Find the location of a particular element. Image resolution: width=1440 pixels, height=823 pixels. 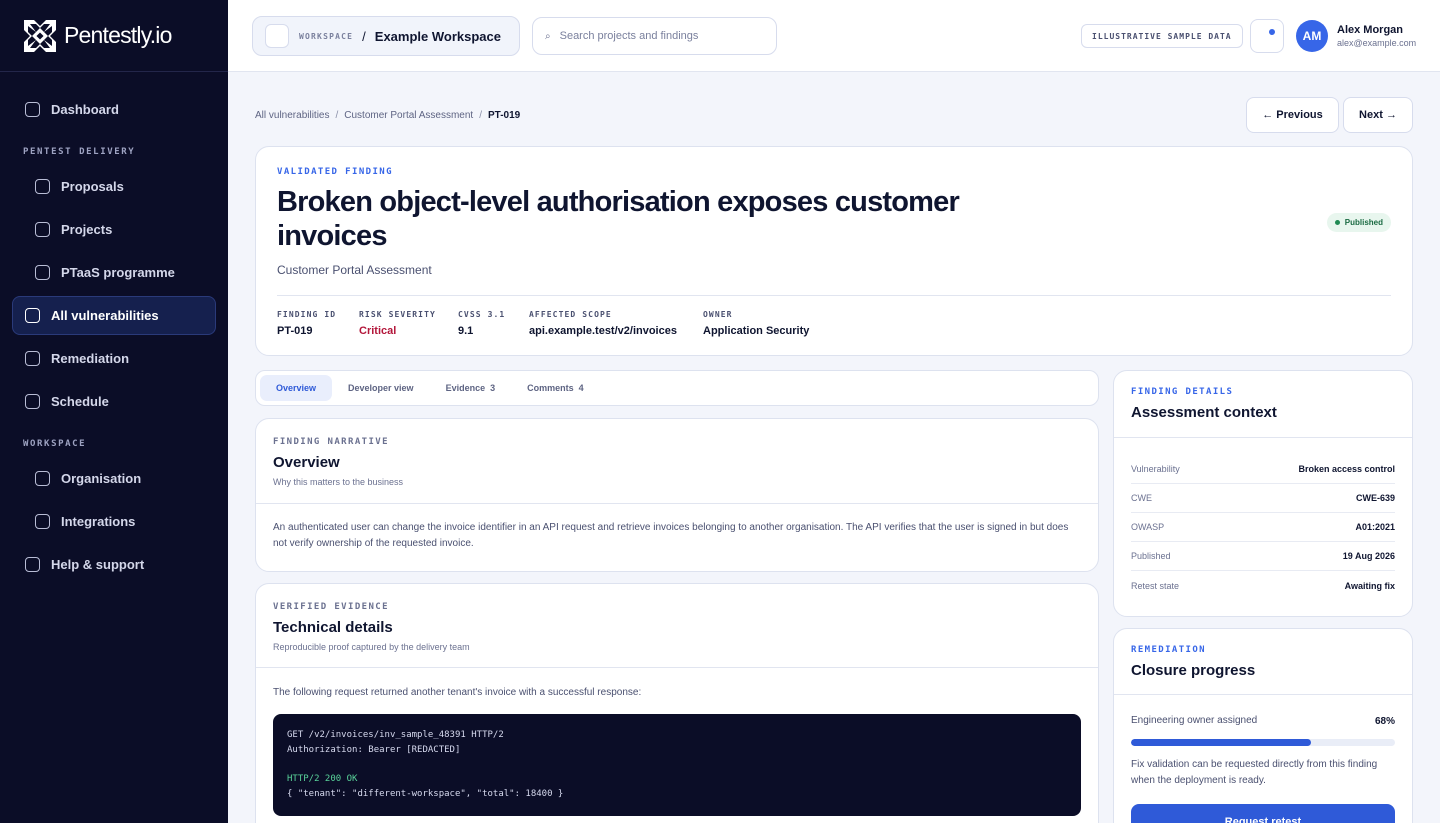

search-input is located at coordinates (659, 36).